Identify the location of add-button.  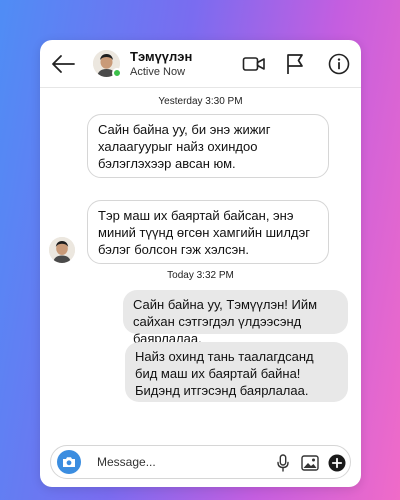
(337, 463).